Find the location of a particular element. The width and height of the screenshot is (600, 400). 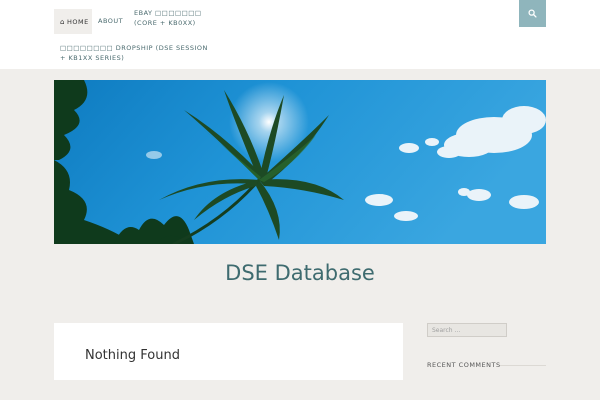

main-content: Nothing Found is located at coordinates (228, 351).